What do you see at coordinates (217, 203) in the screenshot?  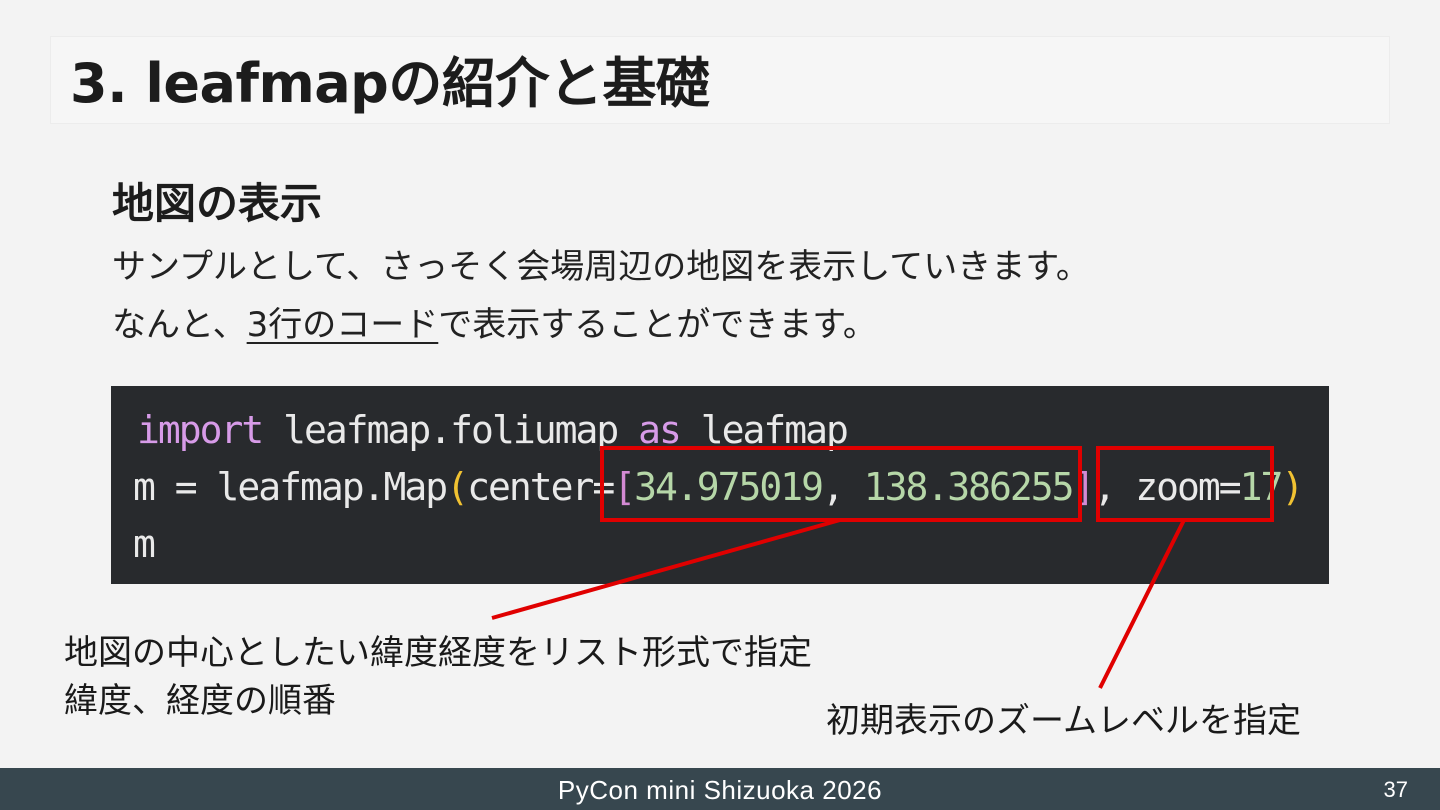 I see `section-heading: 地図の表示` at bounding box center [217, 203].